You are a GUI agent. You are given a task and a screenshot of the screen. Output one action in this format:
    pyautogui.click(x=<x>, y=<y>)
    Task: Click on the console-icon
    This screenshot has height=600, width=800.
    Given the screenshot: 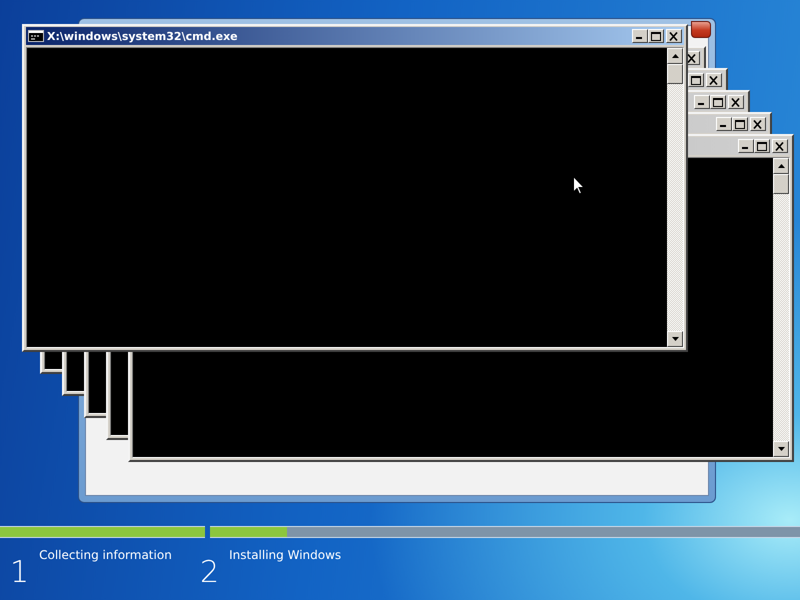 What is the action you would take?
    pyautogui.click(x=36, y=36)
    